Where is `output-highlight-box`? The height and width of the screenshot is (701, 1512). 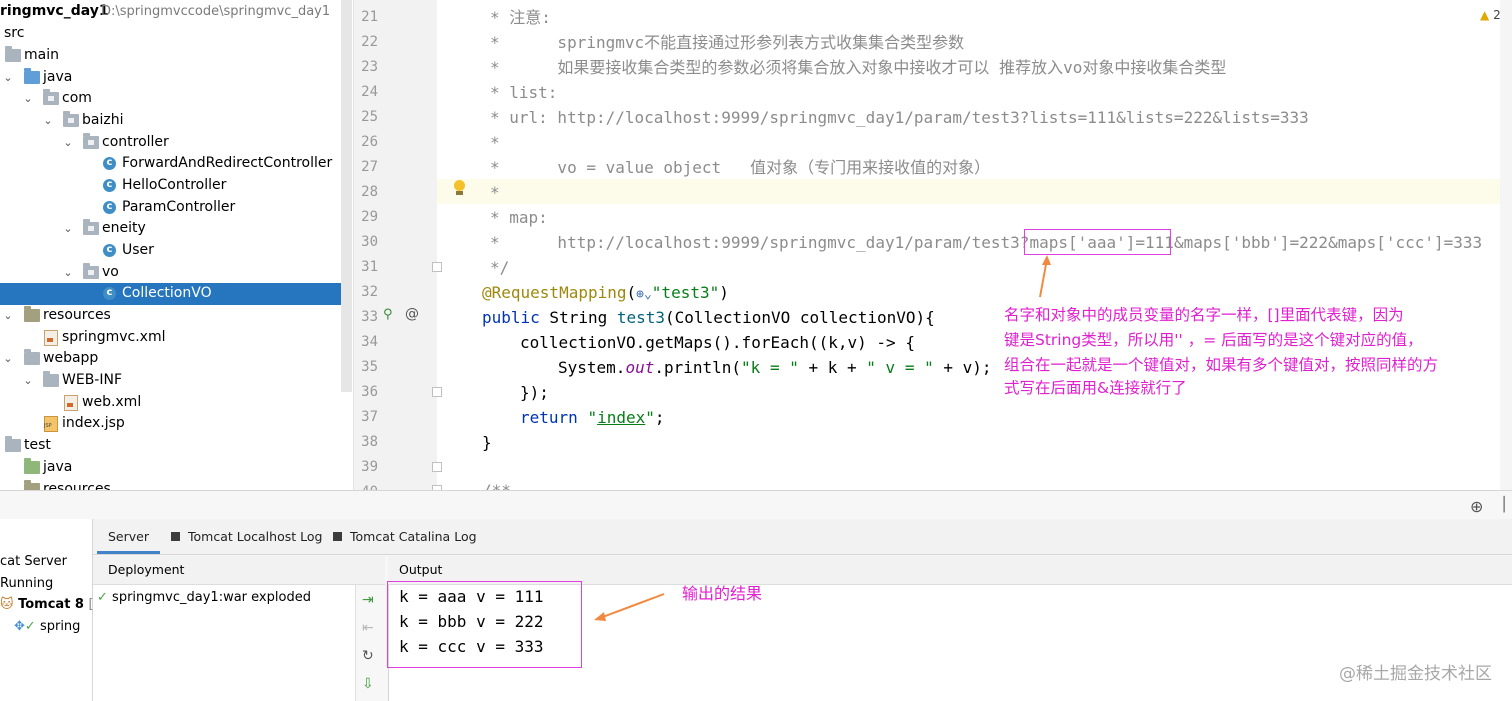
output-highlight-box is located at coordinates (484, 624).